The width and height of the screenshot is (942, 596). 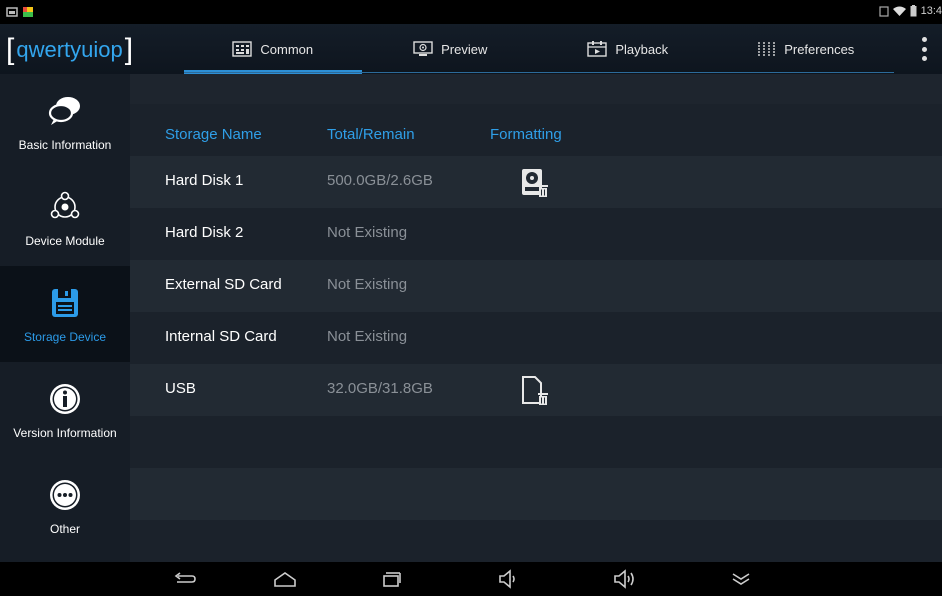 I want to click on table-row: USB 32.0GB/31.8GB, so click(x=536, y=390).